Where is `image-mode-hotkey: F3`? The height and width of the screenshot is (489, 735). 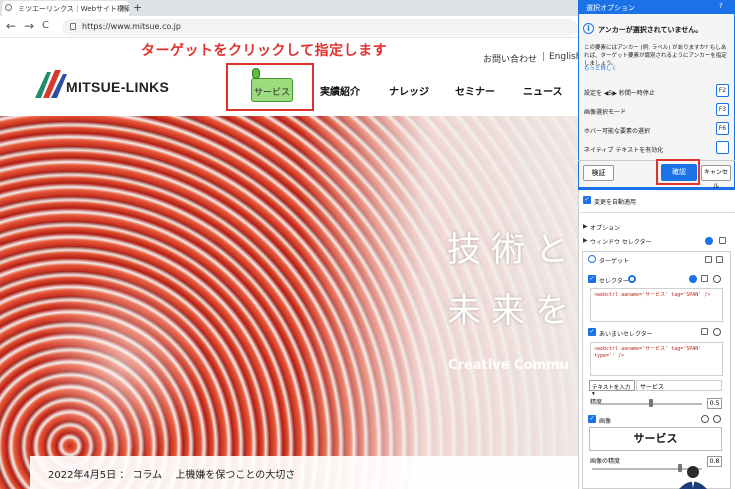
image-mode-hotkey: F3 is located at coordinates (722, 109).